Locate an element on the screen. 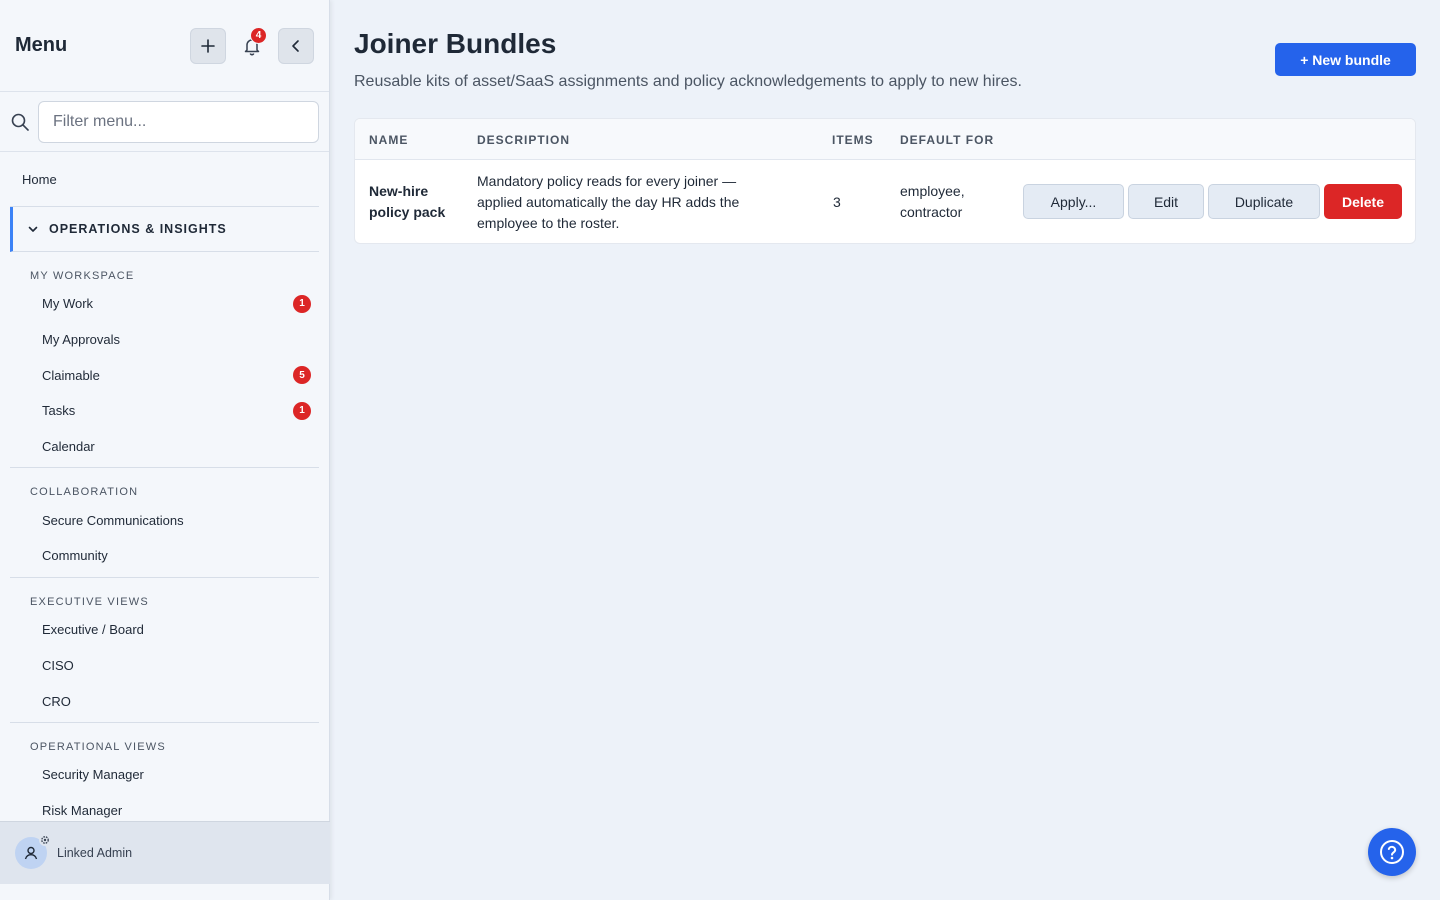  chevron-left-icon is located at coordinates (295, 45).